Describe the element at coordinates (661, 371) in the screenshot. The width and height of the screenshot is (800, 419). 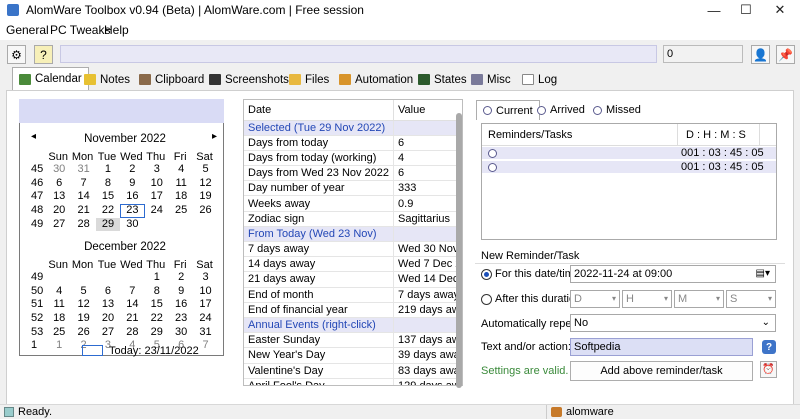
I see `add-reminder-button: Add above reminder/task` at that location.